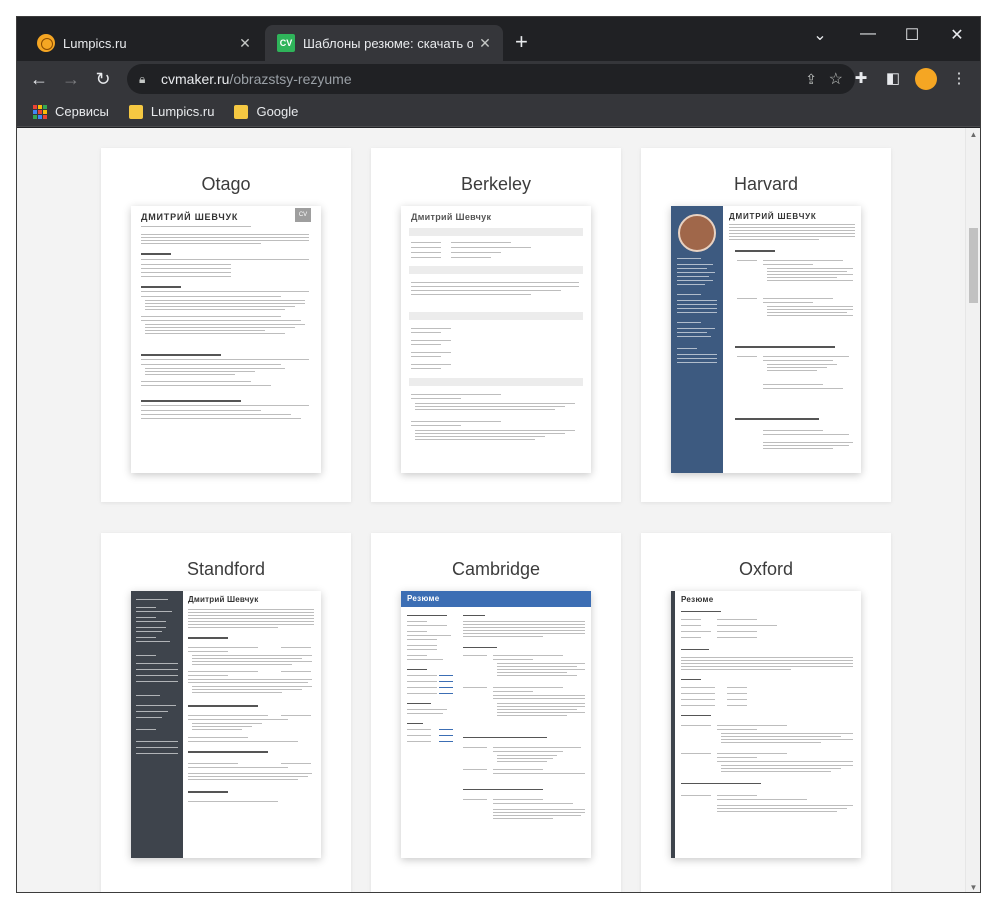  I want to click on maximize-button: ☐, so click(912, 35).